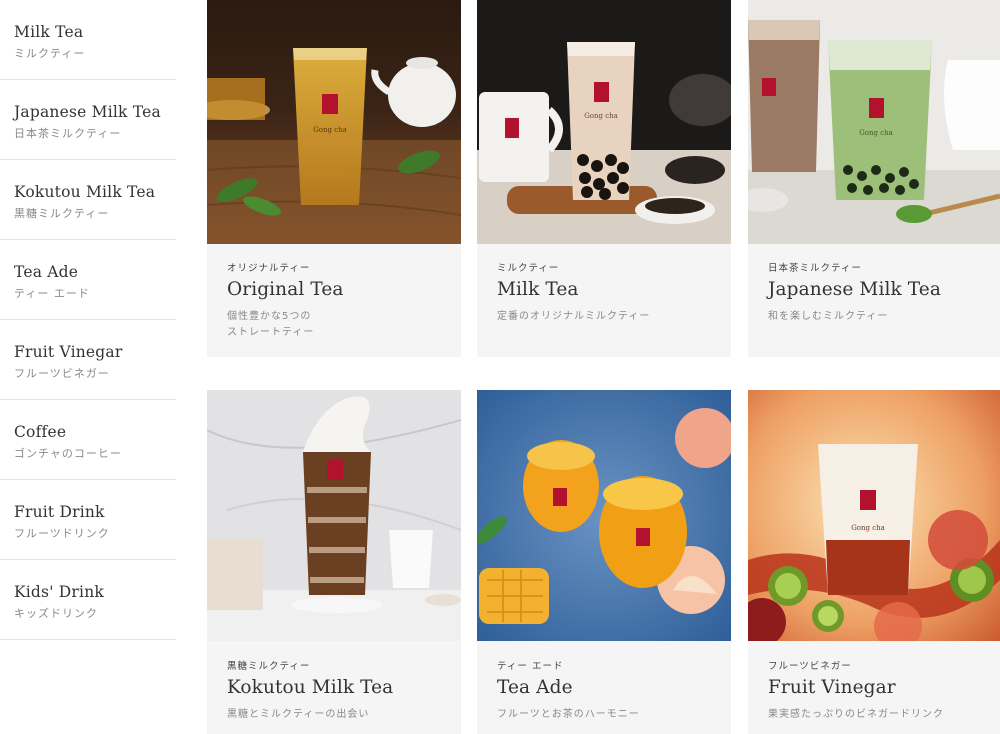  I want to click on sidebar-item-sublabel: フルーツビネガー, so click(62, 373).